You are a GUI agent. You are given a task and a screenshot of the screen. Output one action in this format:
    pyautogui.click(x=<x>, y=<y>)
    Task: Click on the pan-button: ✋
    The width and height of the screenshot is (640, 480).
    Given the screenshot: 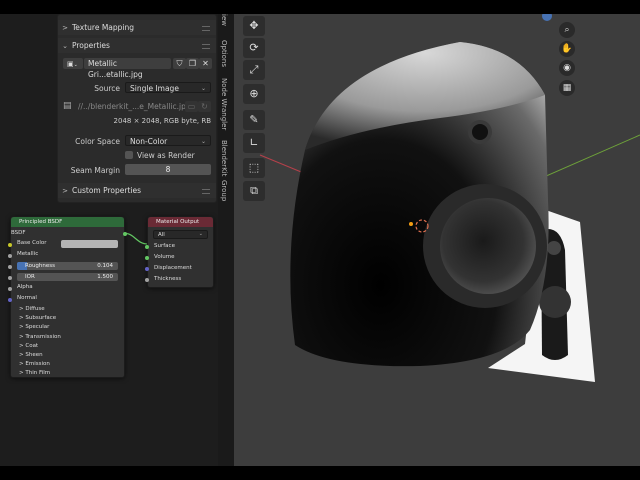 What is the action you would take?
    pyautogui.click(x=567, y=49)
    